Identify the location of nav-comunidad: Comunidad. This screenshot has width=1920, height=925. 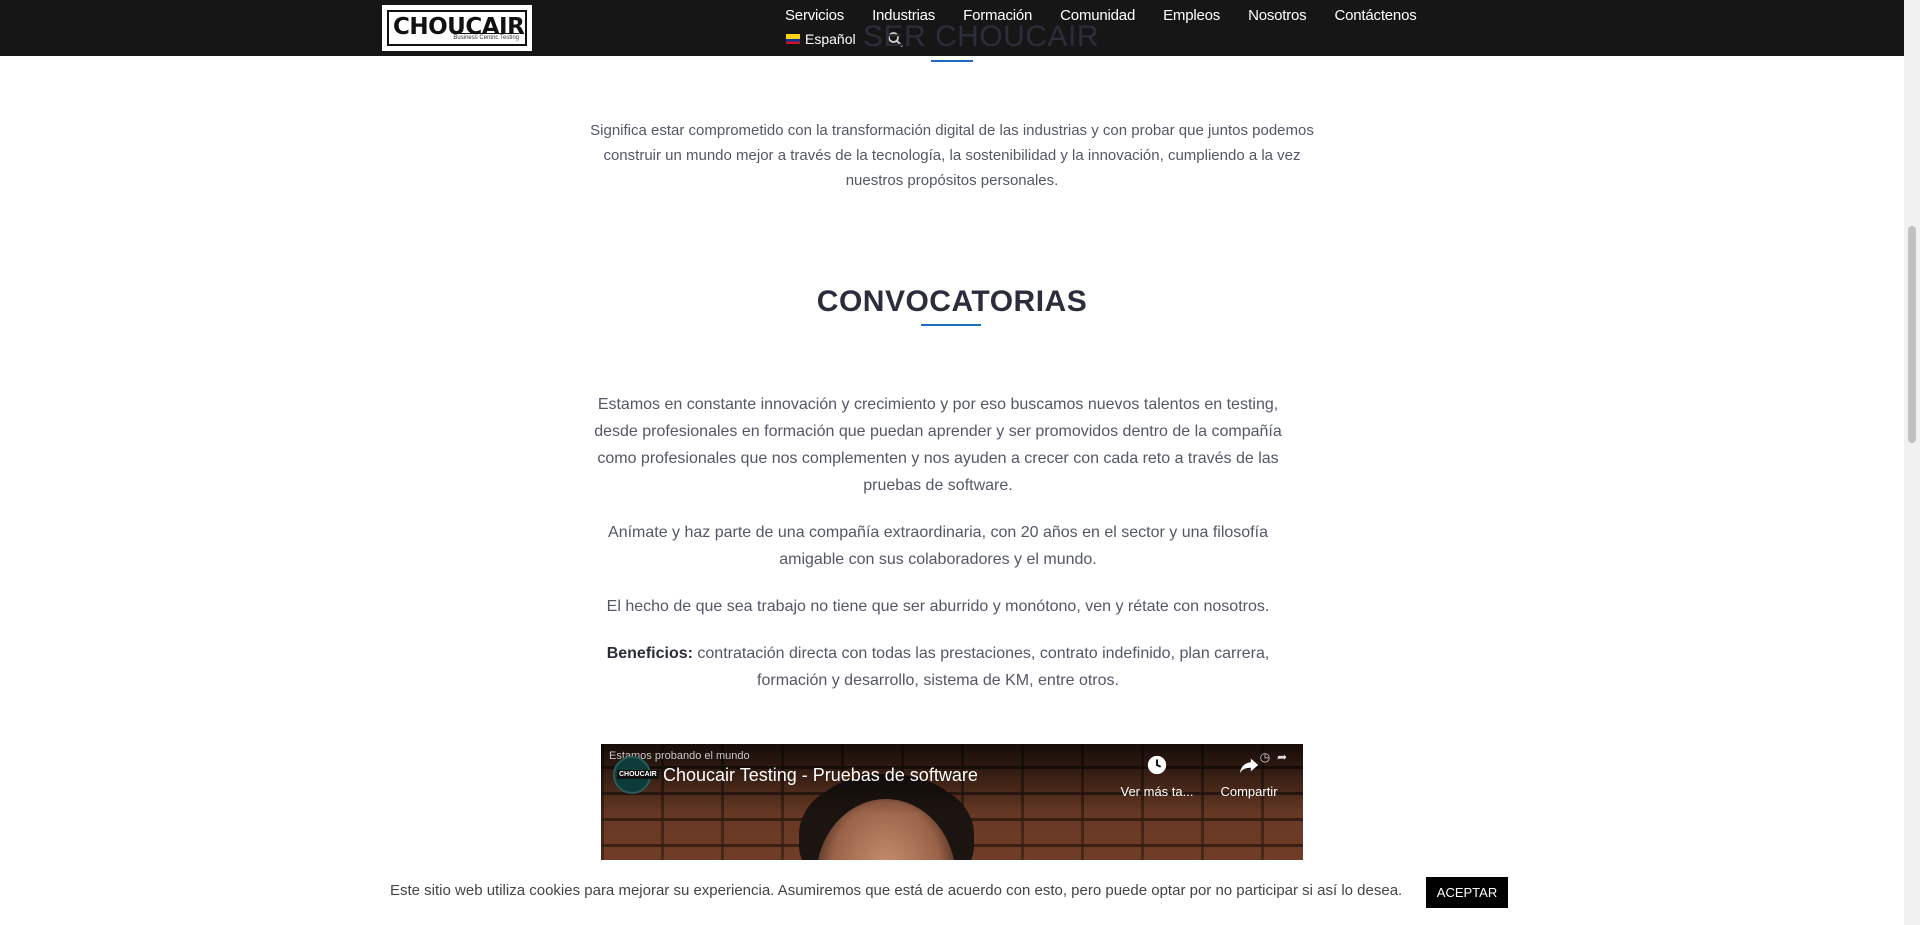
(1097, 15).